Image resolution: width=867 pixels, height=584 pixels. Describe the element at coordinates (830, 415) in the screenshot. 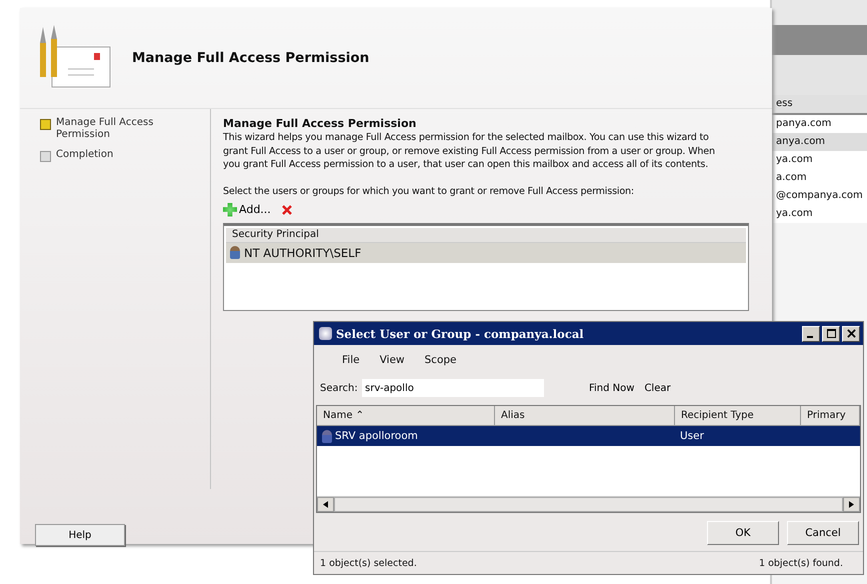

I see `column-header: Primary` at that location.